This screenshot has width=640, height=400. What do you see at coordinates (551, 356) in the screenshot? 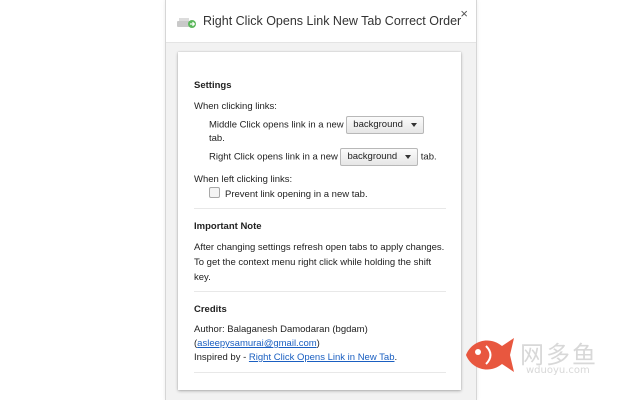
I see `watermark: 网多鱼 wduoyu.com` at bounding box center [551, 356].